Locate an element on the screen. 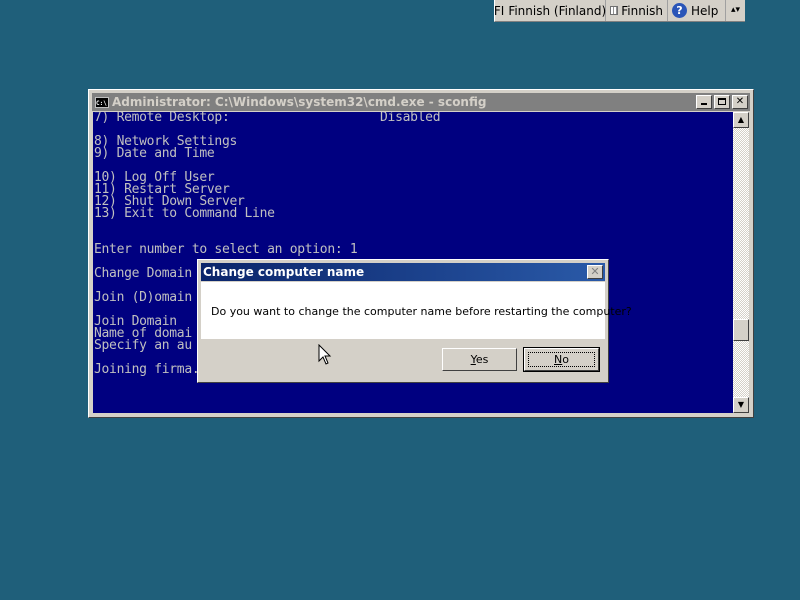 This screenshot has height=600, width=800. language-selector: FI Finnish (Finland) is located at coordinates (550, 10).